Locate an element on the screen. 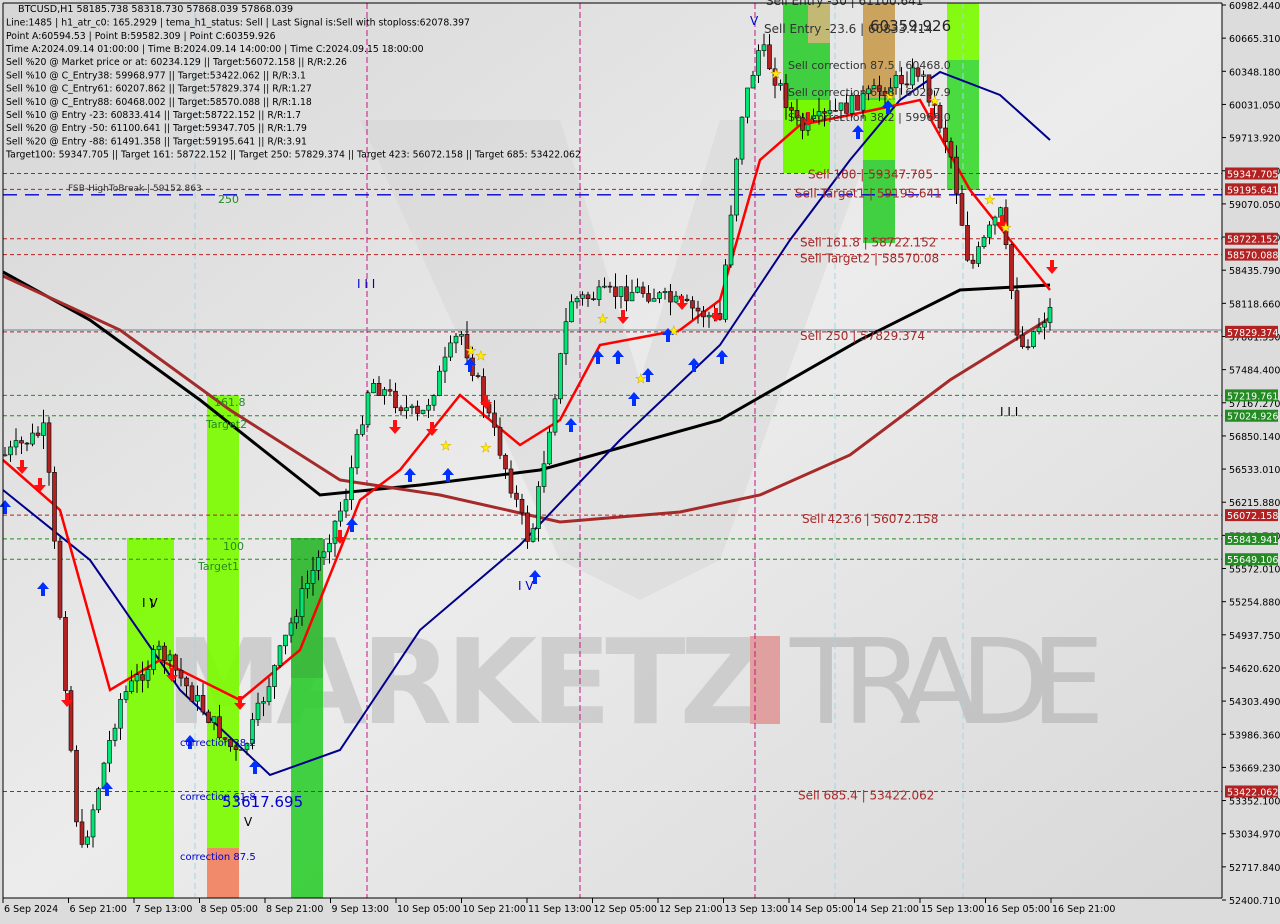 Image resolution: width=1280 pixels, height=924 pixels. sell-correction-38-label: Sell correction 38.2 | 59969.0 is located at coordinates (869, 117).